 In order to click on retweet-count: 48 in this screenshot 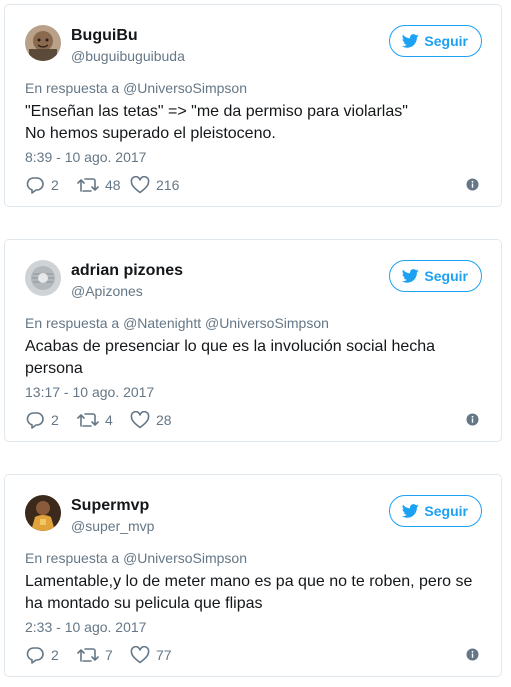, I will do `click(113, 185)`.